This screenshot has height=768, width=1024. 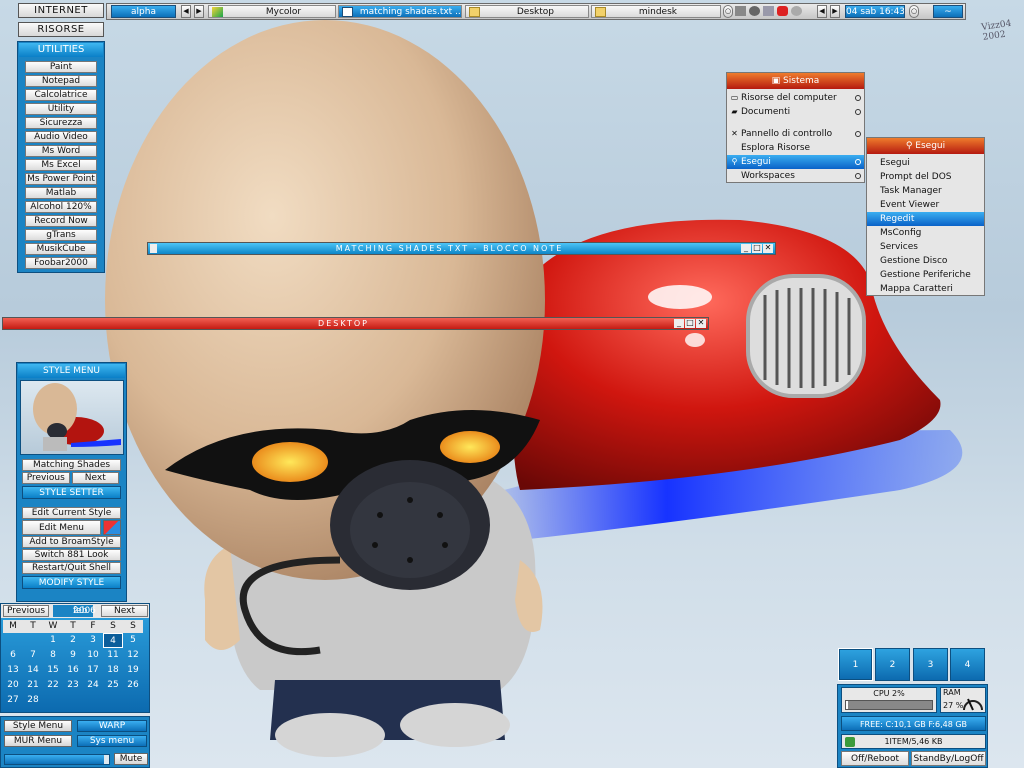 I want to click on menu-item: Task Manager, so click(x=925, y=191).